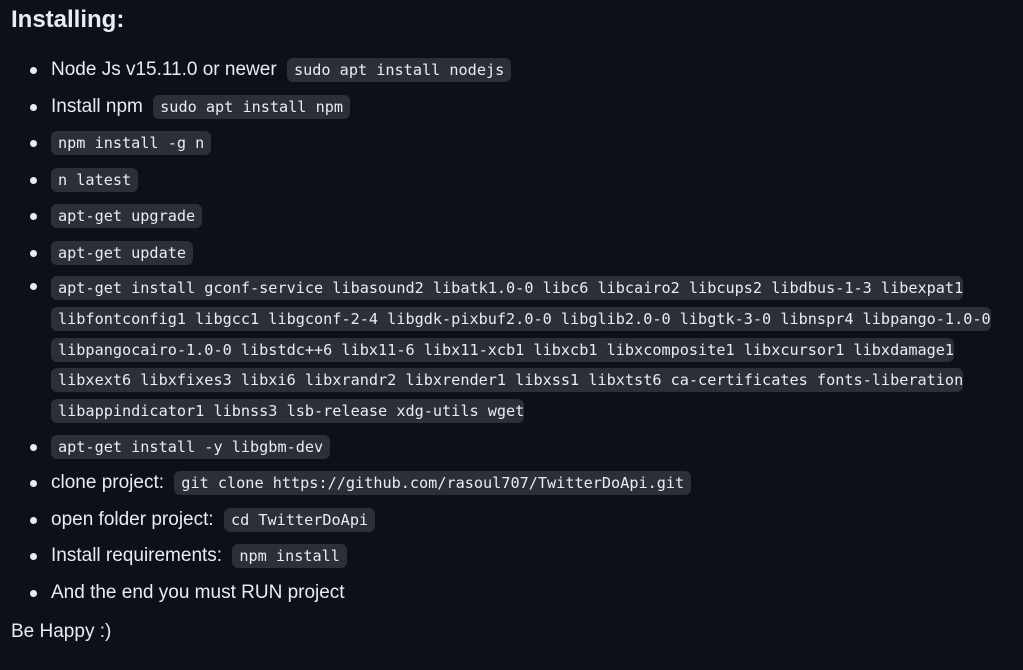  Describe the element at coordinates (511, 107) in the screenshot. I see `list-item: Install npm sudo apt install npm` at that location.